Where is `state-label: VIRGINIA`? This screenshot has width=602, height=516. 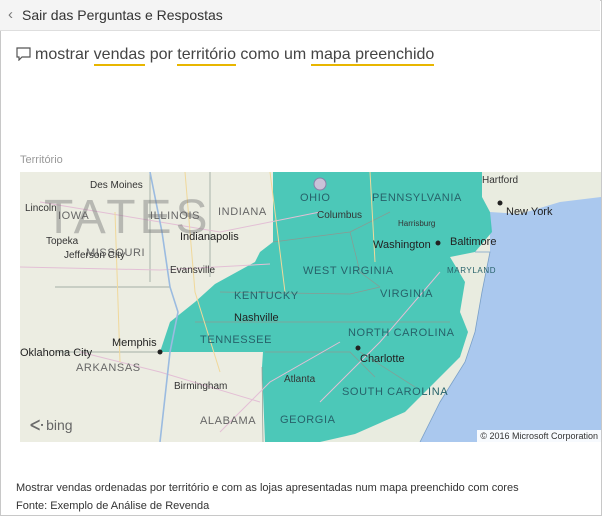
state-label: VIRGINIA is located at coordinates (407, 294).